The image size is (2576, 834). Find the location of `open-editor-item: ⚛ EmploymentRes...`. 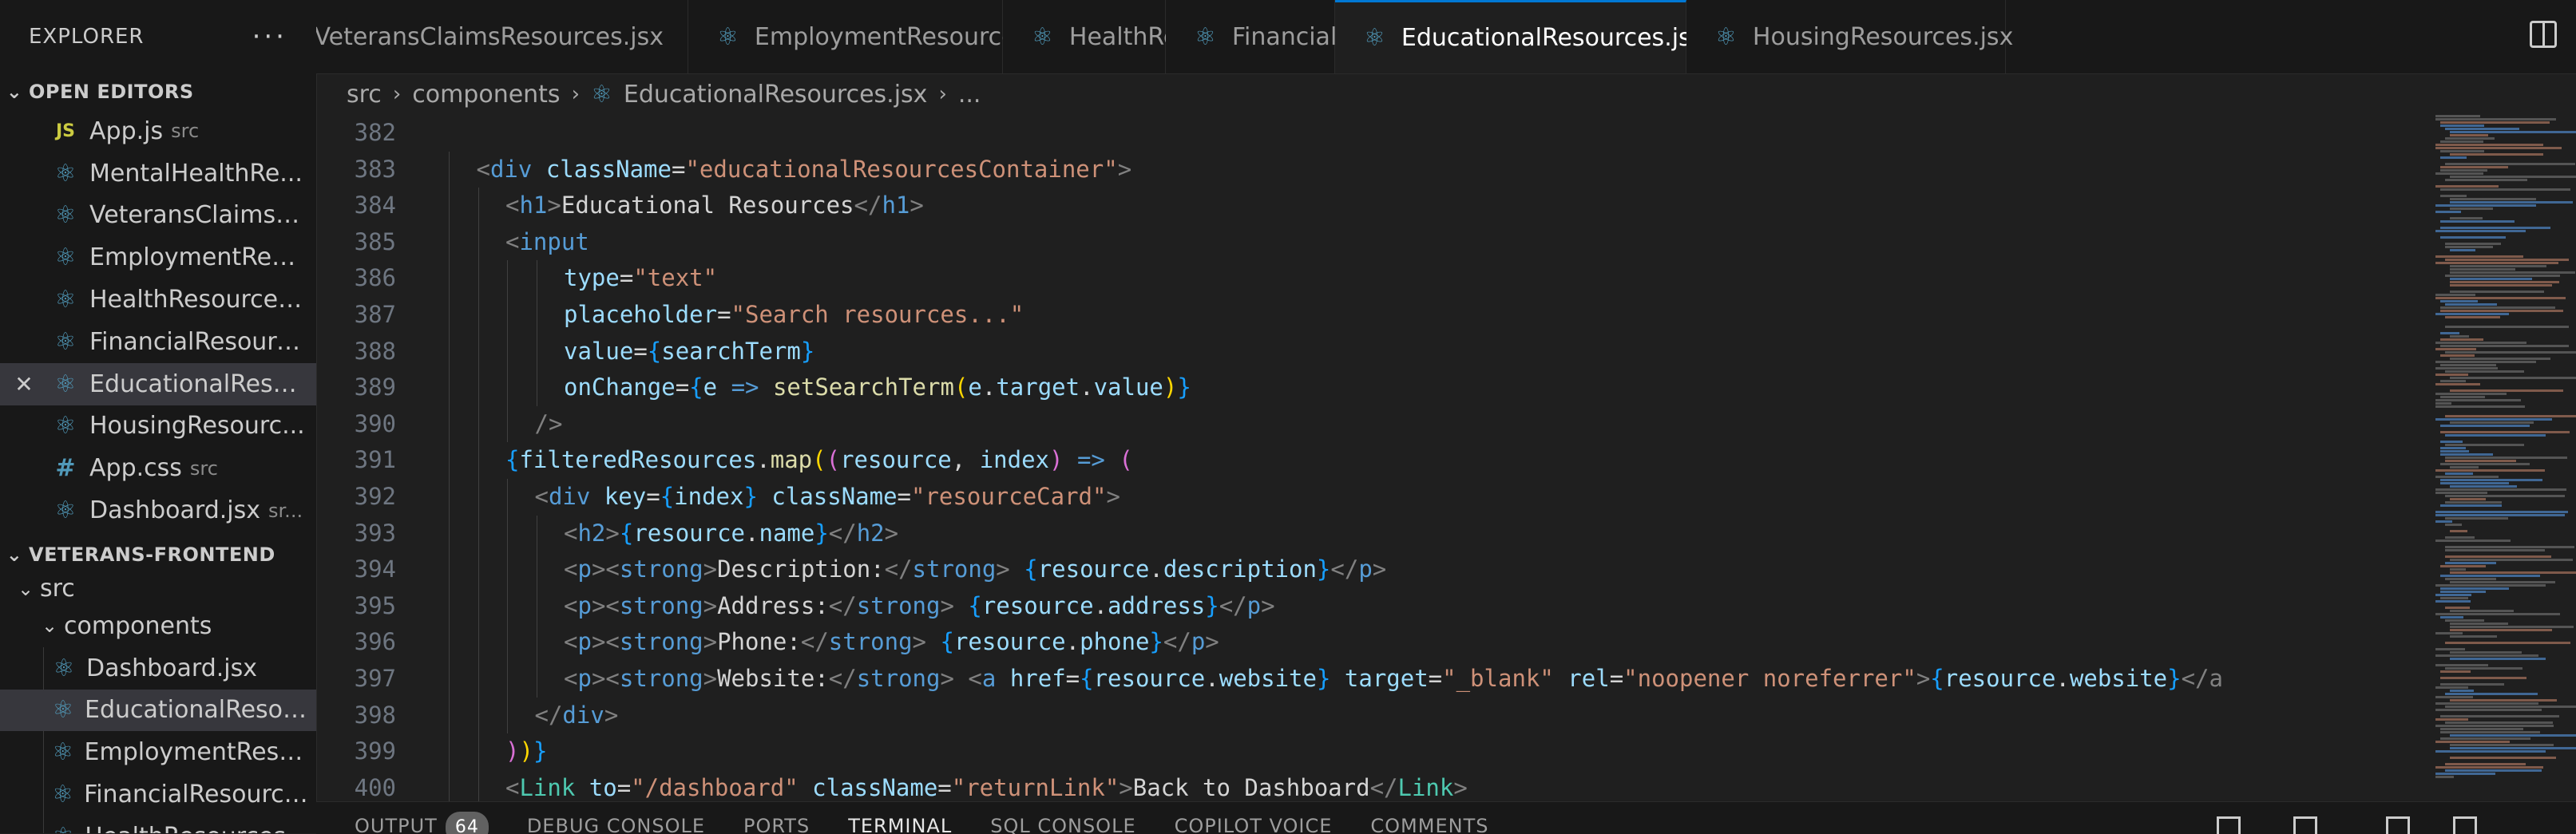

open-editor-item: ⚛ EmploymentRes... is located at coordinates (158, 257).